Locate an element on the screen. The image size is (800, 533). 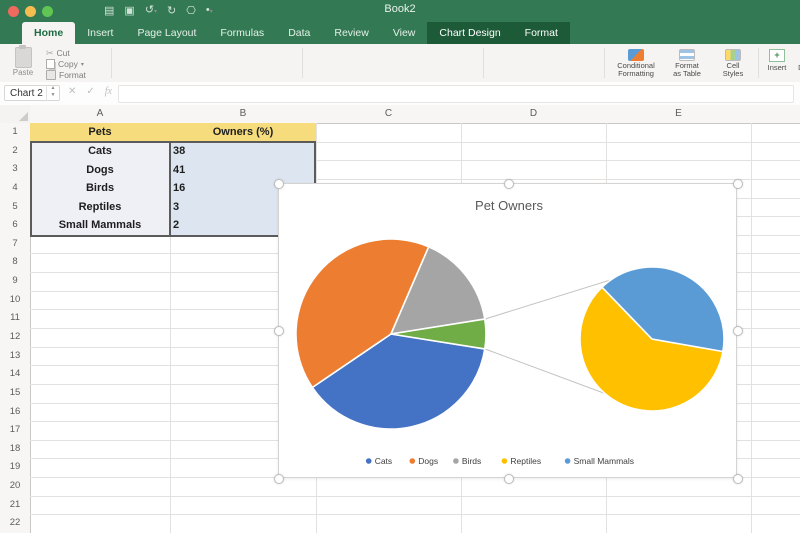
row-header-4: 4 is located at coordinates (15, 188).